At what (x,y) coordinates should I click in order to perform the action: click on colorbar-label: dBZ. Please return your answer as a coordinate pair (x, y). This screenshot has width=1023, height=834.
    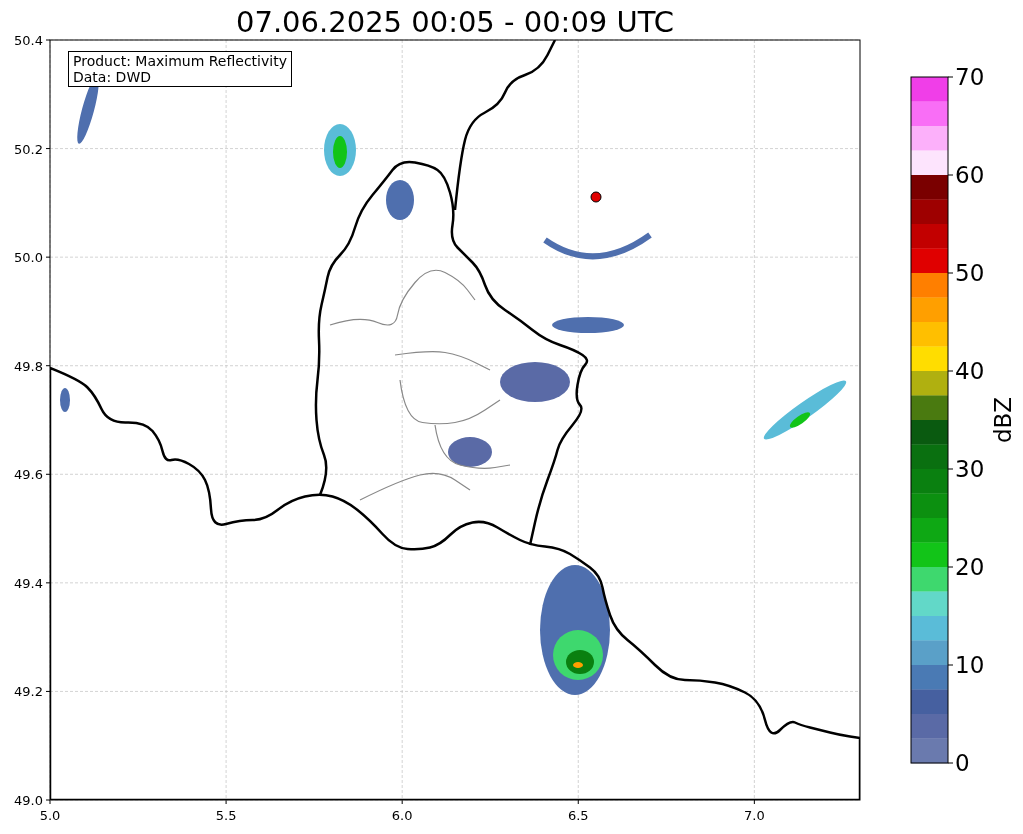
    Looking at the image, I should click on (1003, 420).